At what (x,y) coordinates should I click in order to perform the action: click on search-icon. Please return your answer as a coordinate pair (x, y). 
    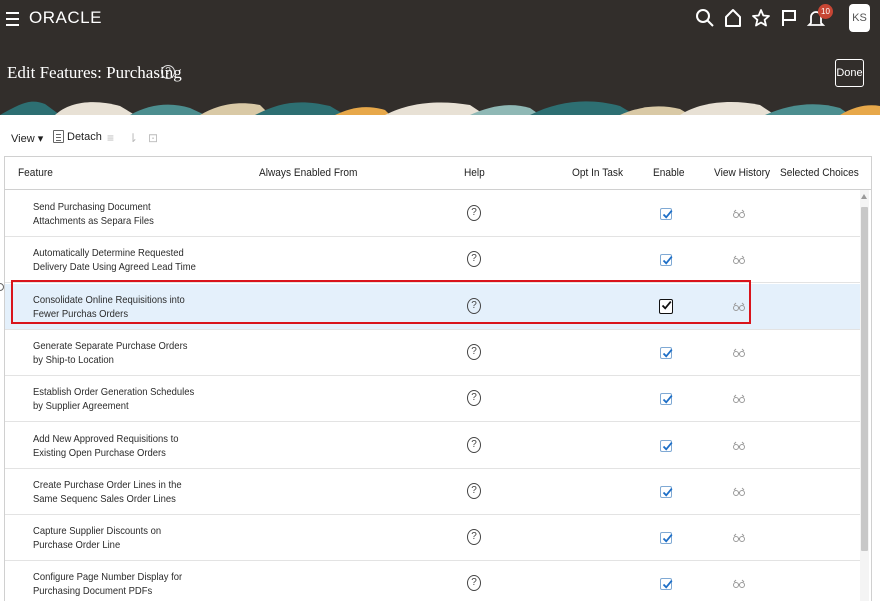
    Looking at the image, I should click on (705, 18).